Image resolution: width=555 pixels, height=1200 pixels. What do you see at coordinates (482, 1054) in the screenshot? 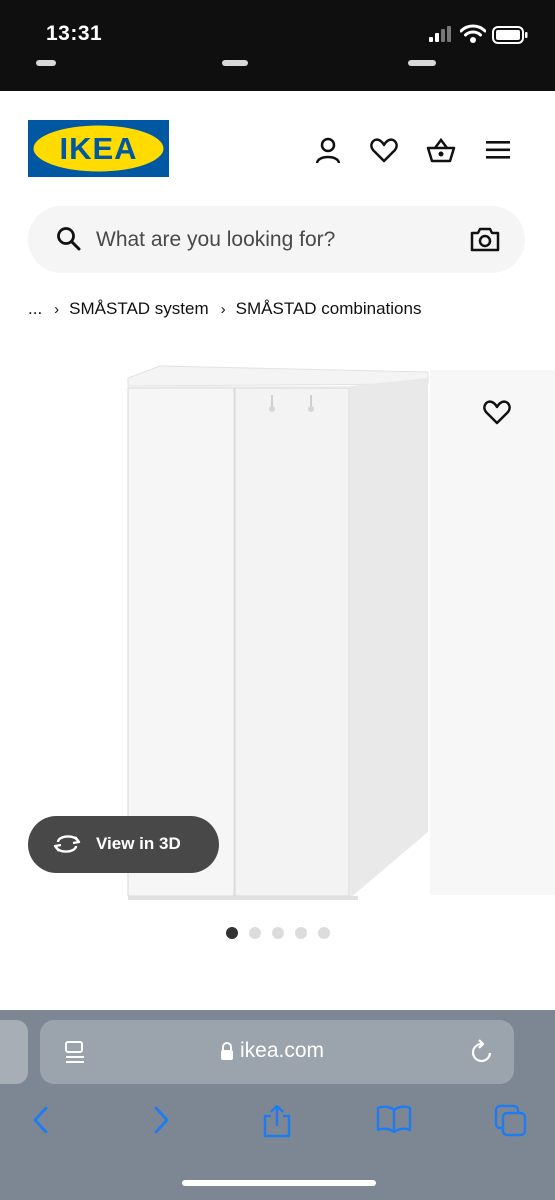
I see `reload-icon` at bounding box center [482, 1054].